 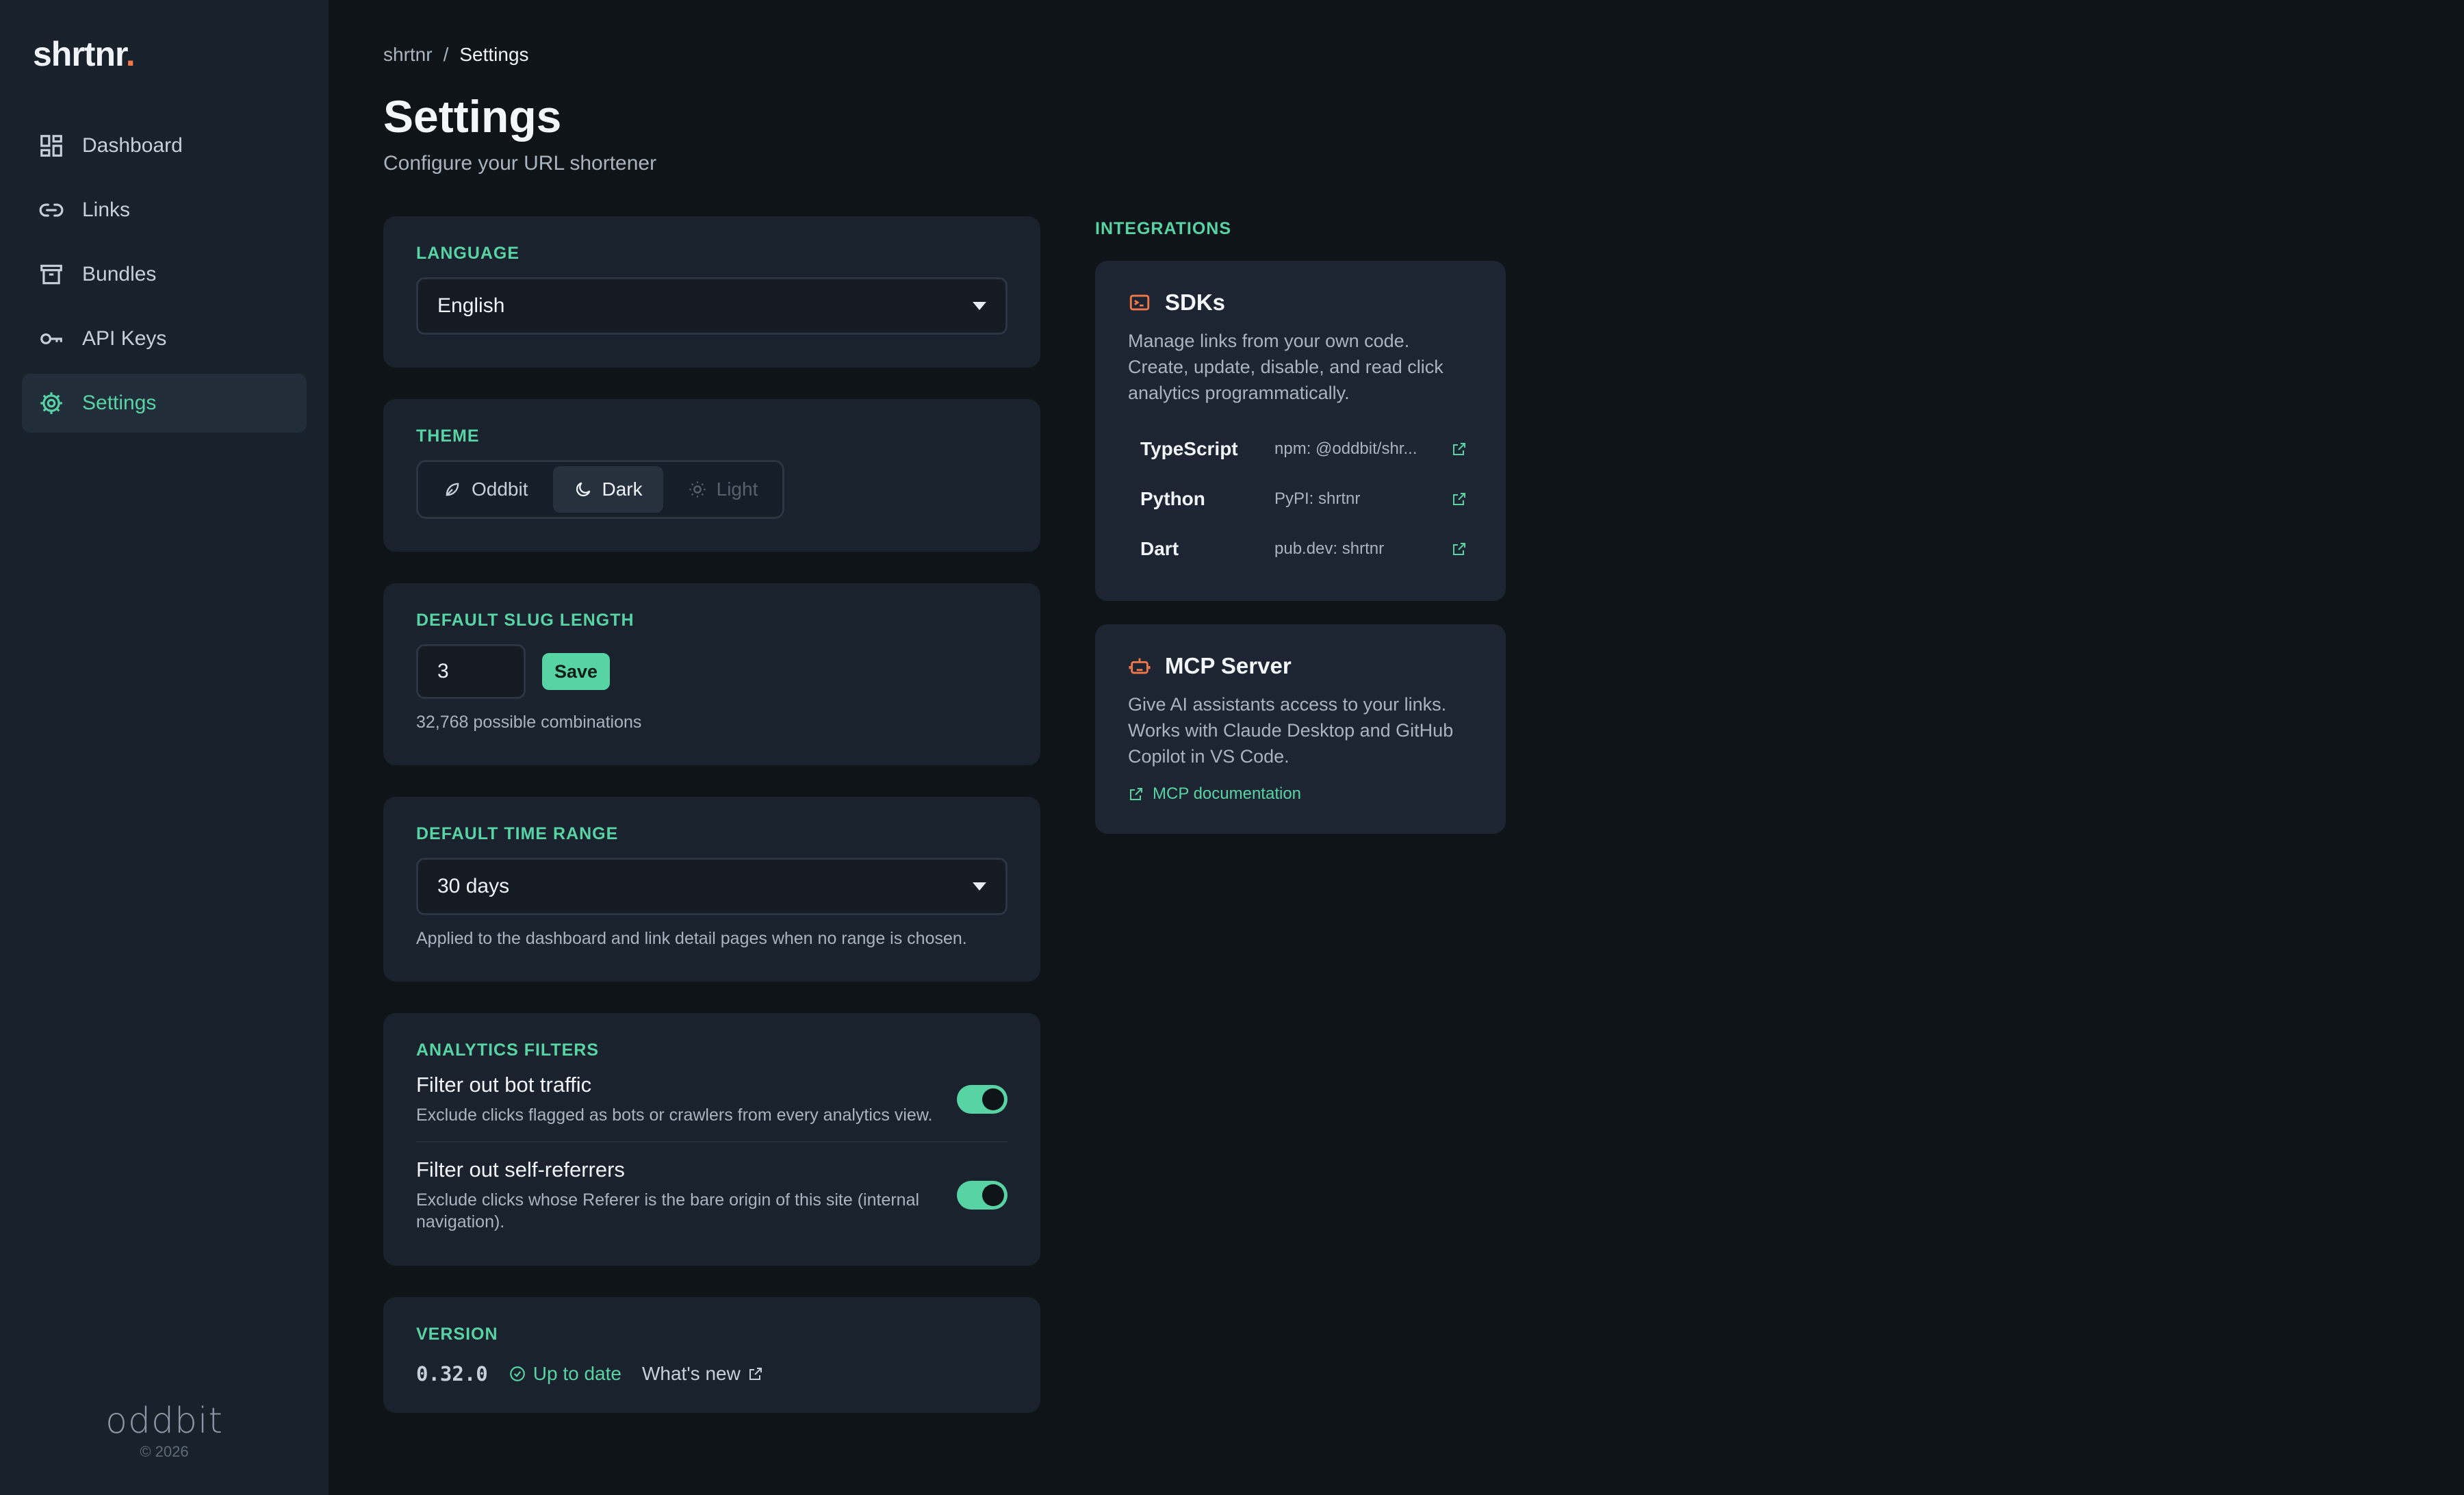 I want to click on gear-icon, so click(x=51, y=403).